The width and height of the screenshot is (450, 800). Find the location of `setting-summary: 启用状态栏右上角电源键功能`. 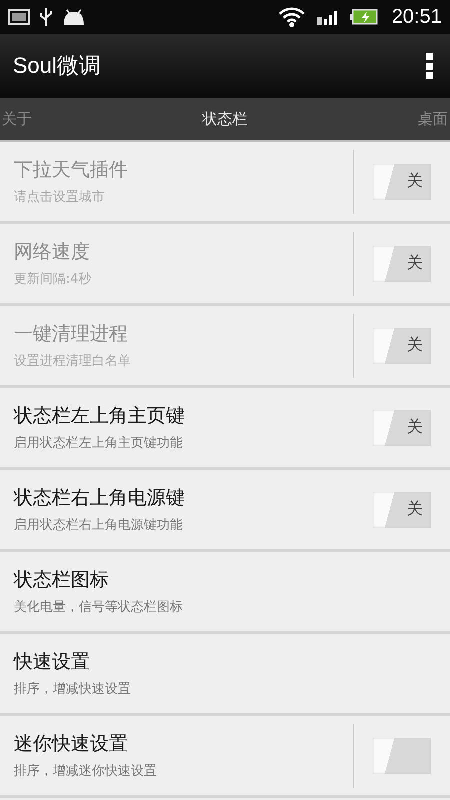

setting-summary: 启用状态栏右上角电源键功能 is located at coordinates (99, 525).